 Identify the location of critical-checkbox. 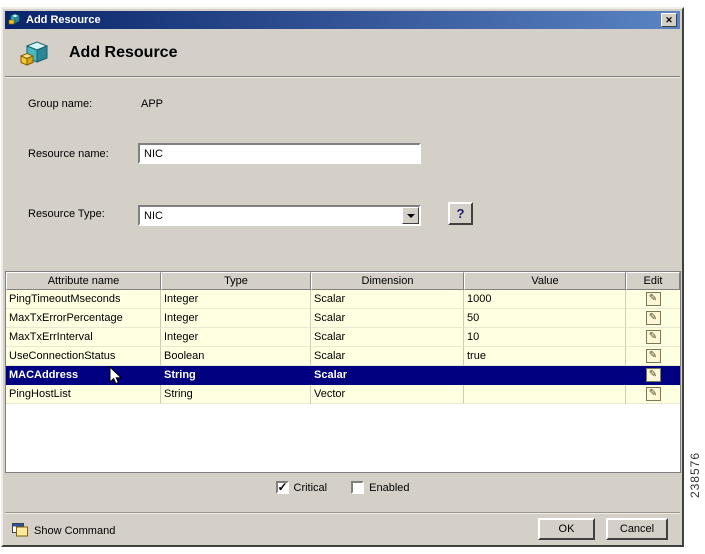
(282, 487).